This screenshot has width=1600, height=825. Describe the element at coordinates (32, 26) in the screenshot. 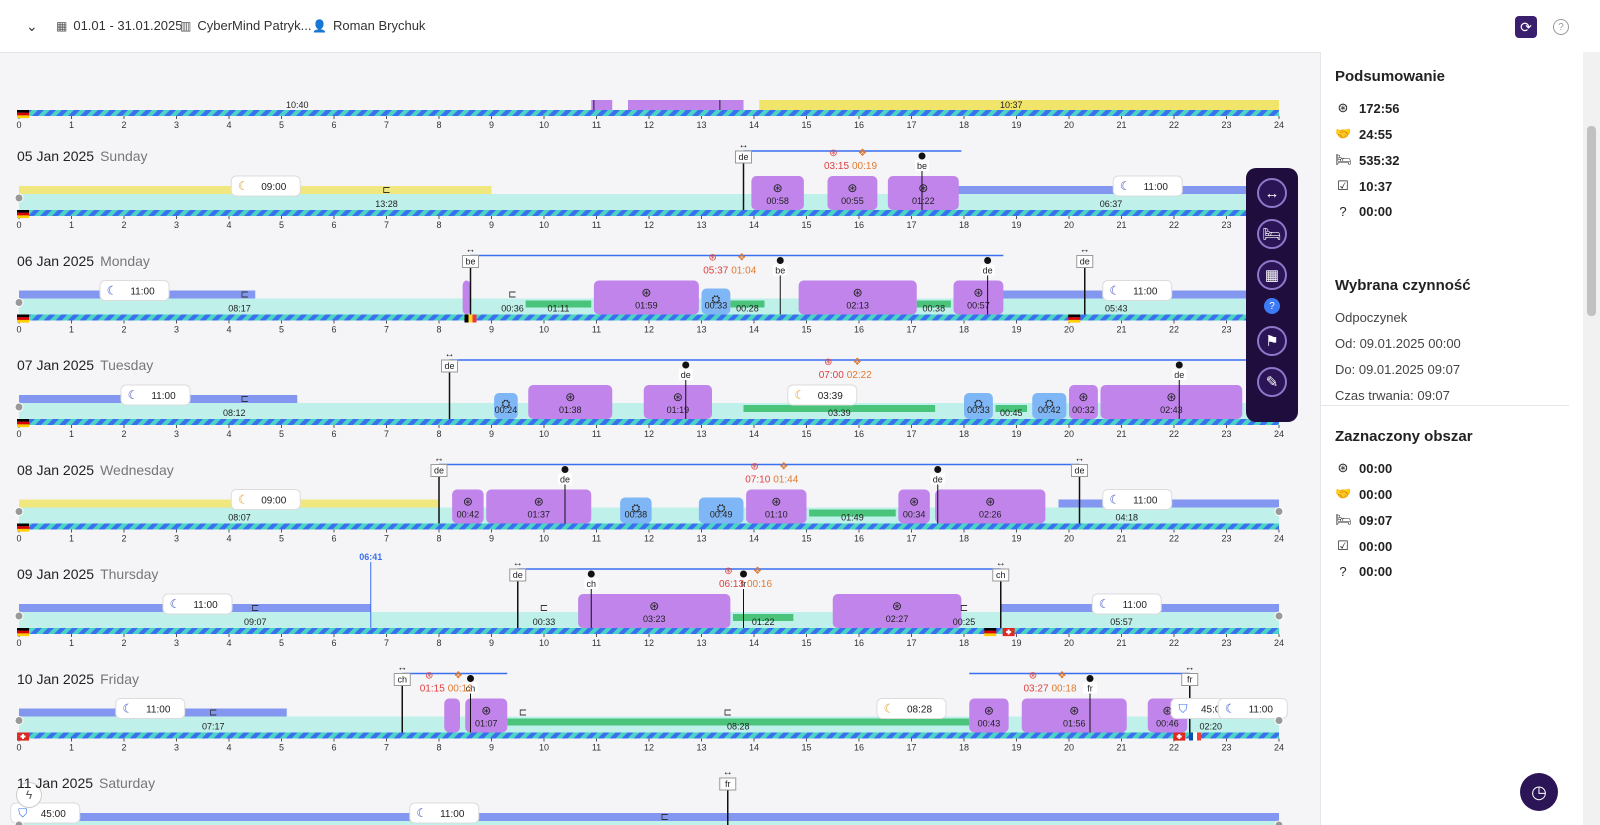

I see `collapse-chevron-icon: ⌄` at that location.